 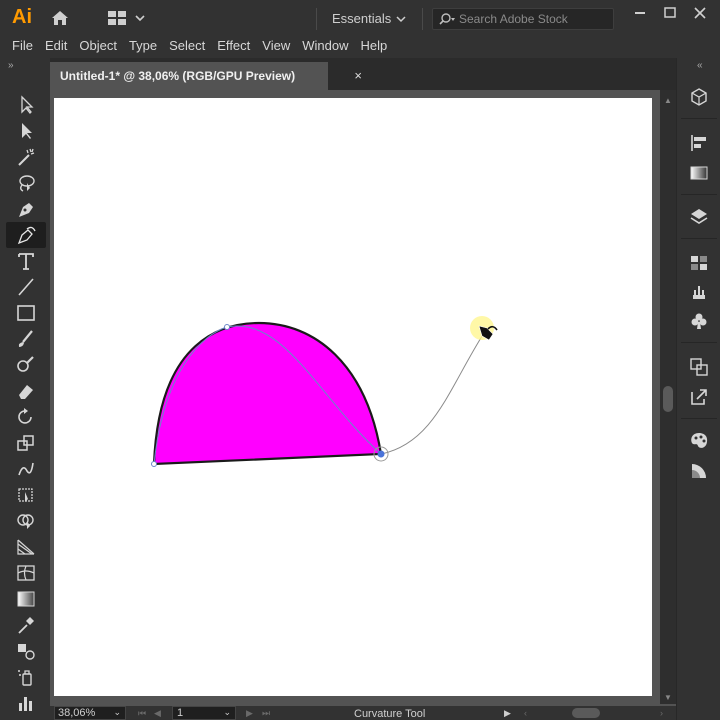 I want to click on paintbrush-icon, so click(x=25, y=338).